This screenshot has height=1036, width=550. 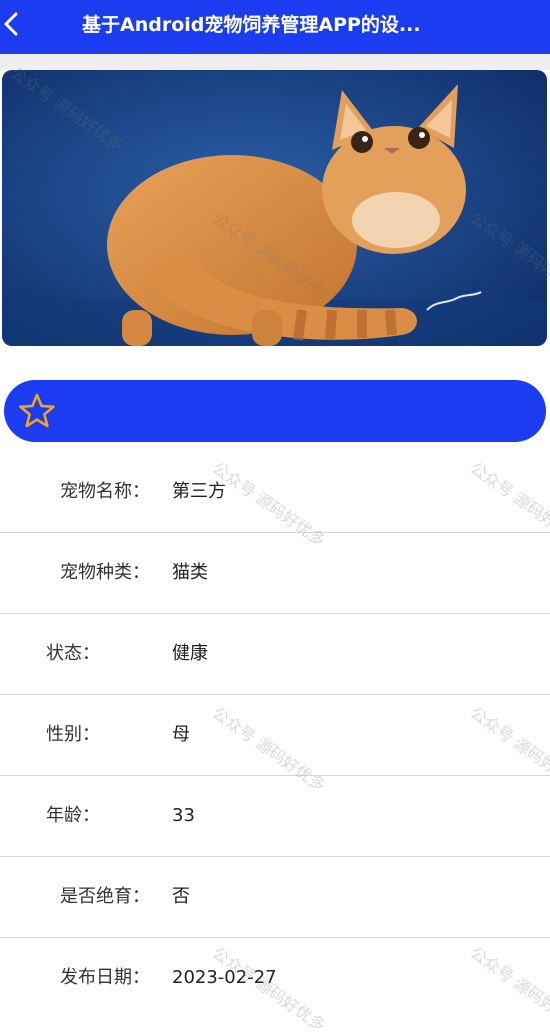 I want to click on info-row-age: 年龄： 33, so click(x=275, y=816).